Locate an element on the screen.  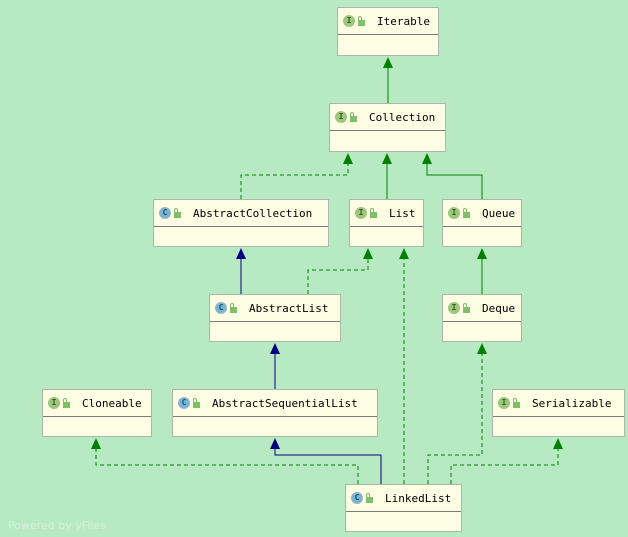
node-deque: I Deque is located at coordinates (482, 318).